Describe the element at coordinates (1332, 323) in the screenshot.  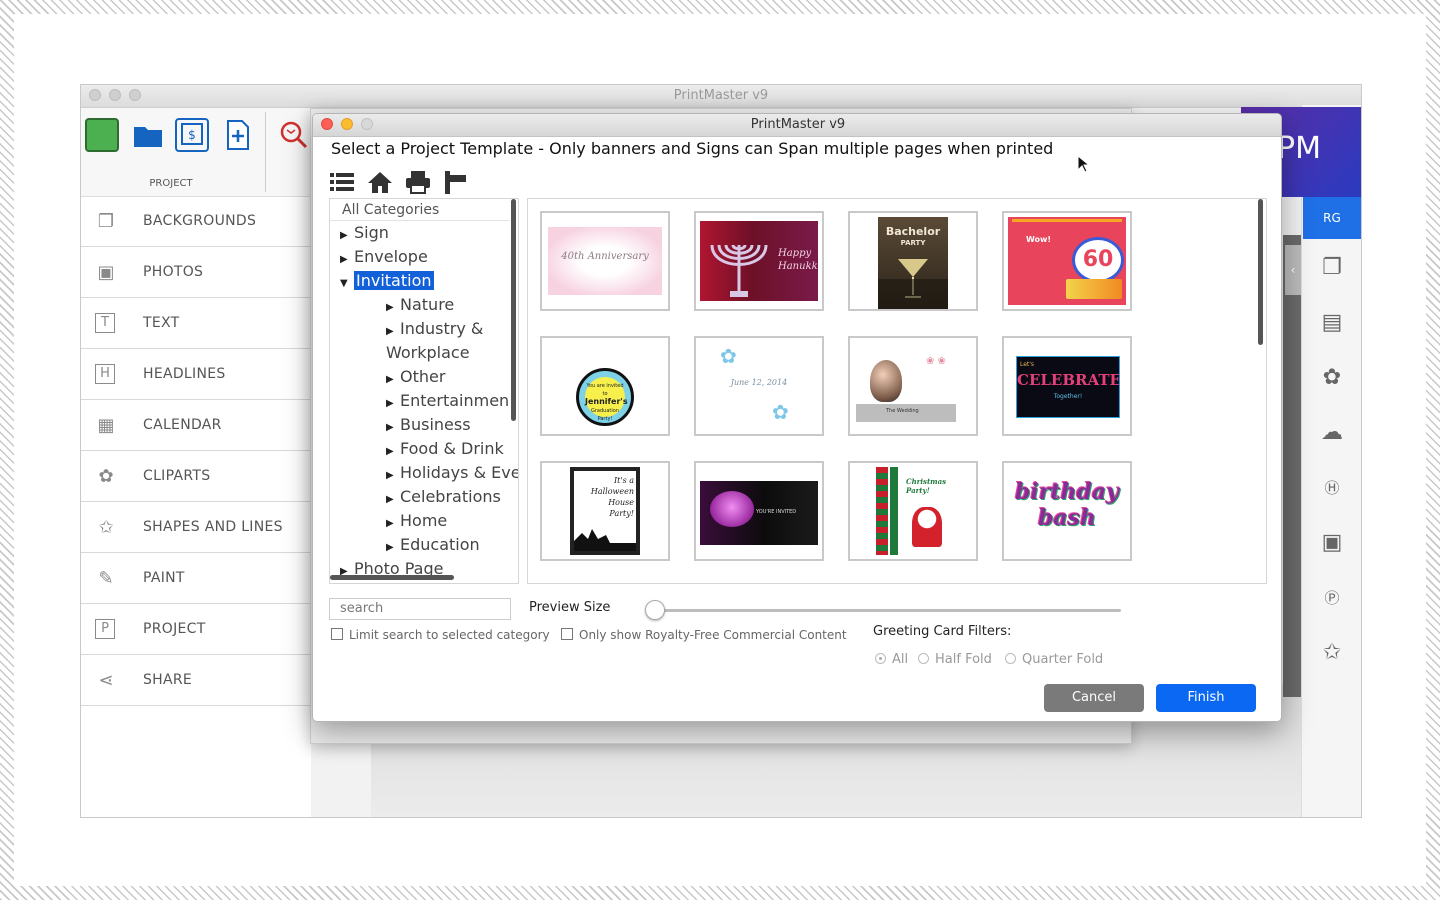
I see `stack-icon: ▤` at that location.